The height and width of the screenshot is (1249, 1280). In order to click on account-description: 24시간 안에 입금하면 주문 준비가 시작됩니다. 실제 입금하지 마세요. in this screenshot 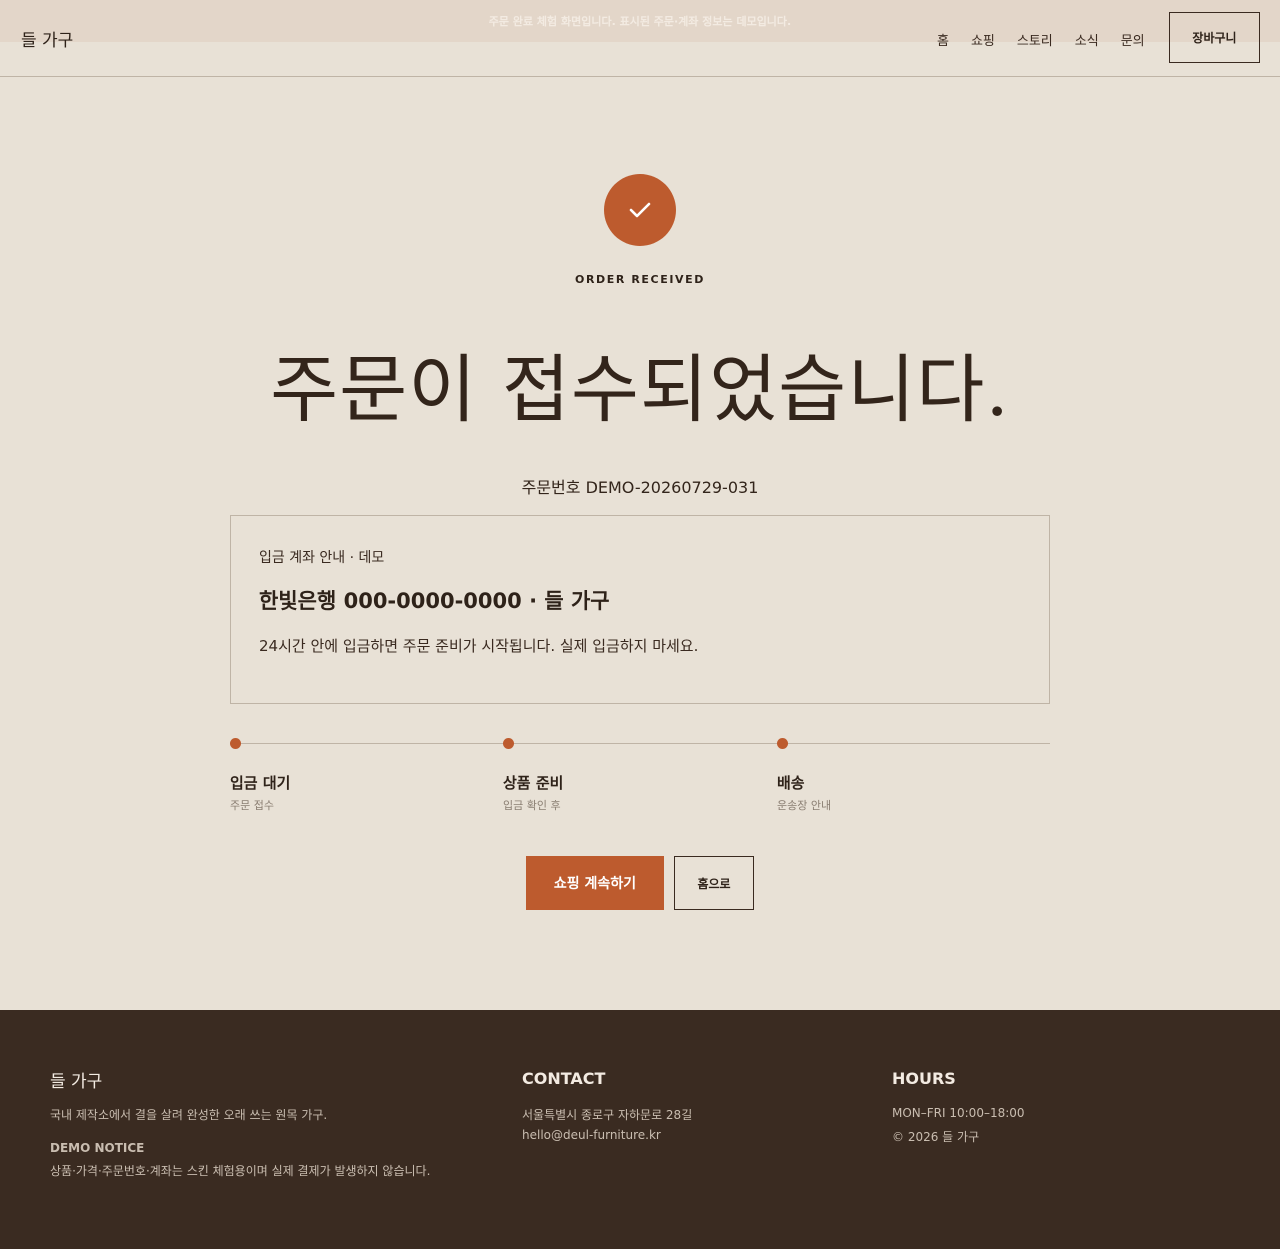, I will do `click(479, 646)`.